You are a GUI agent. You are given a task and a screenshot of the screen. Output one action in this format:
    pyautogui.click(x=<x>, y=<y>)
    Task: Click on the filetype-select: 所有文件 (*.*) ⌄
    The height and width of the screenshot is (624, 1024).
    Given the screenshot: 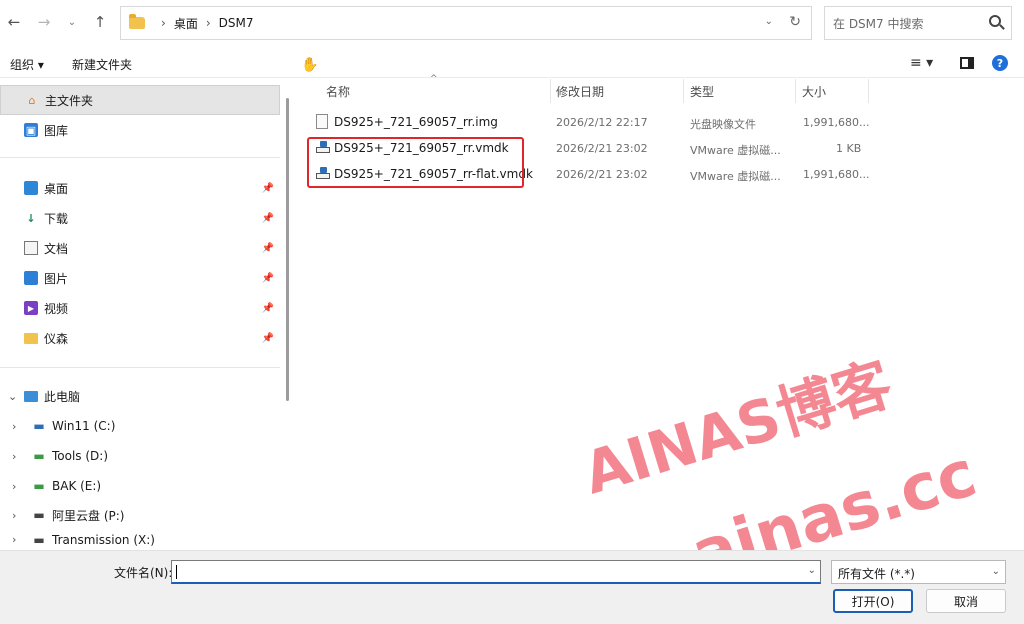 What is the action you would take?
    pyautogui.click(x=918, y=572)
    